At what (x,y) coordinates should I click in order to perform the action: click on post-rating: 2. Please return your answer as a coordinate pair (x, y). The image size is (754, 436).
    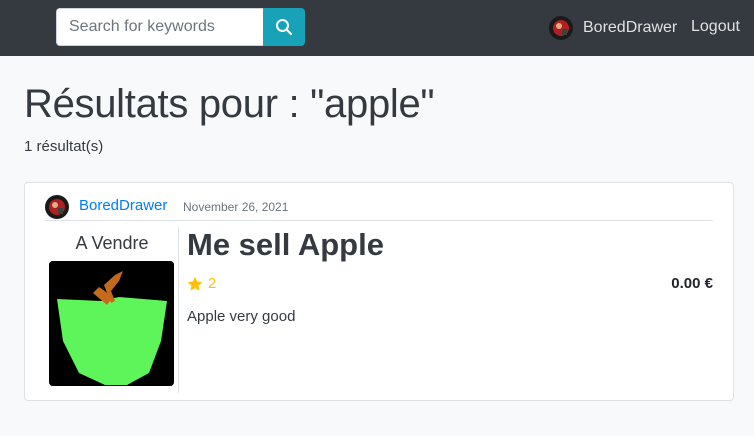
    Looking at the image, I should click on (201, 283).